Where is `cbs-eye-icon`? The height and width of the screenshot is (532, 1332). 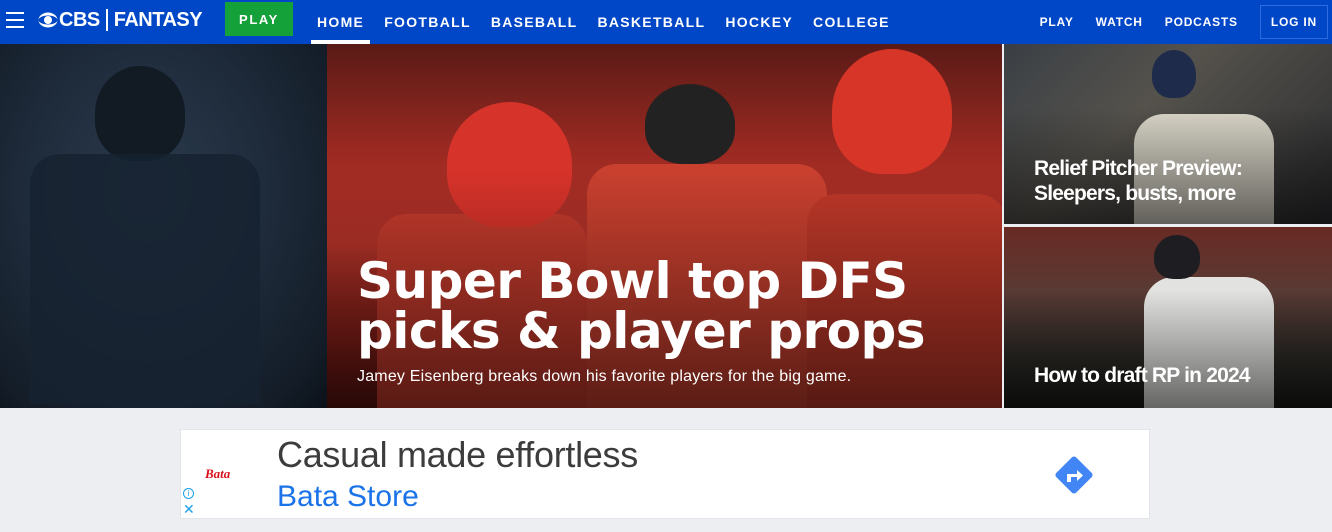 cbs-eye-icon is located at coordinates (48, 20).